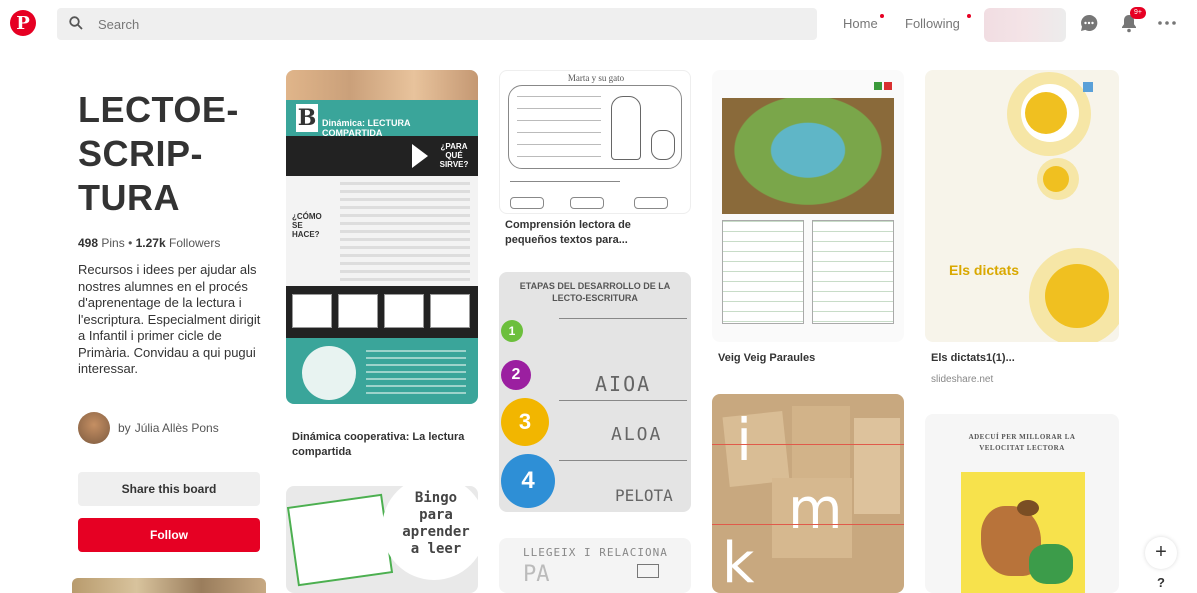  Describe the element at coordinates (528, 481) in the screenshot. I see `step-4-circle: 4` at that location.